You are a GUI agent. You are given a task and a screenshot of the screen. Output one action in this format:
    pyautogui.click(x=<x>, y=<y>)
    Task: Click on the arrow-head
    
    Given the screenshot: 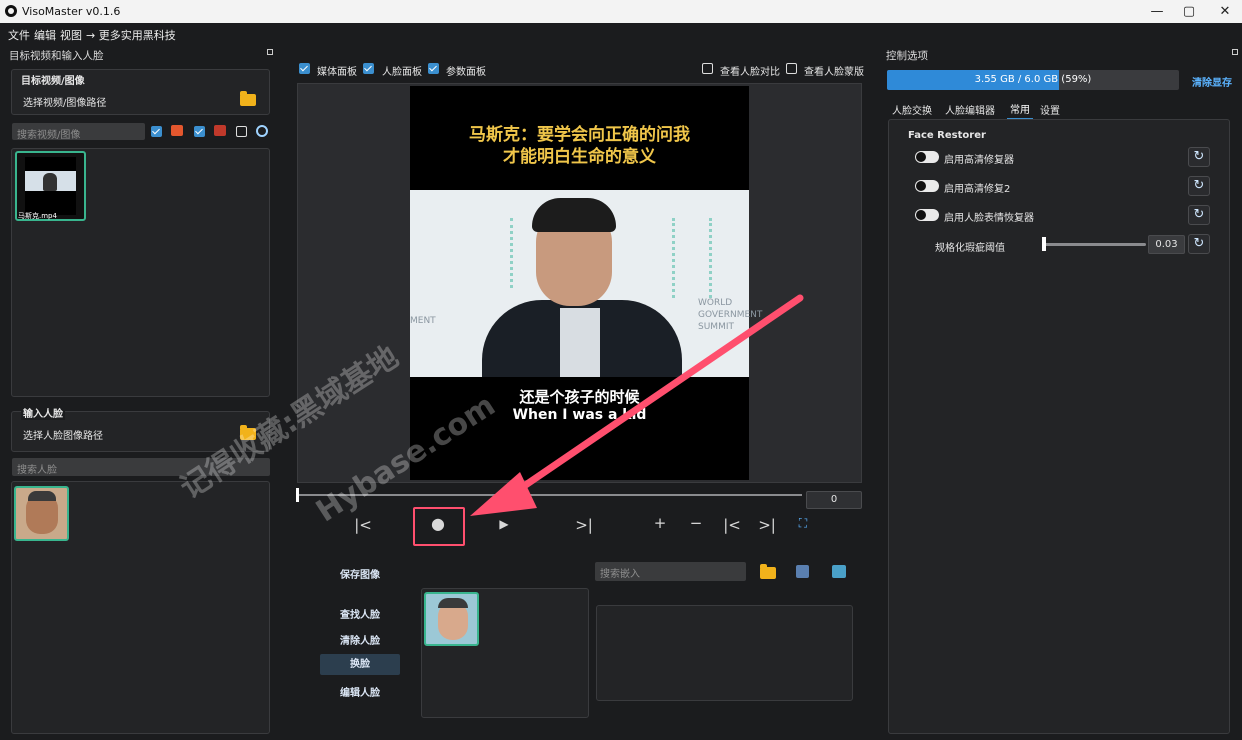 What is the action you would take?
    pyautogui.click(x=503, y=494)
    